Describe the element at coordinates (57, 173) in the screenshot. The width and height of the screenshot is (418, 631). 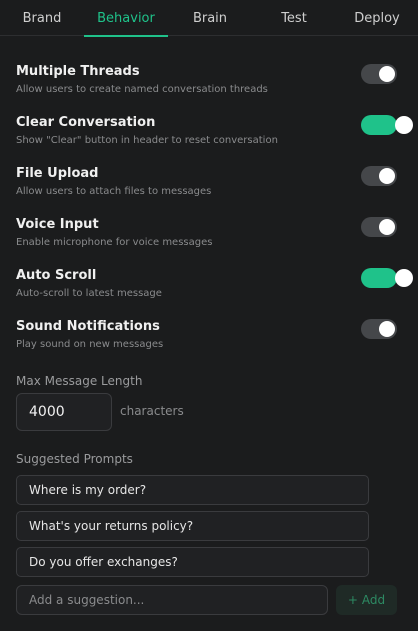
I see `setting-label: File Upload` at that location.